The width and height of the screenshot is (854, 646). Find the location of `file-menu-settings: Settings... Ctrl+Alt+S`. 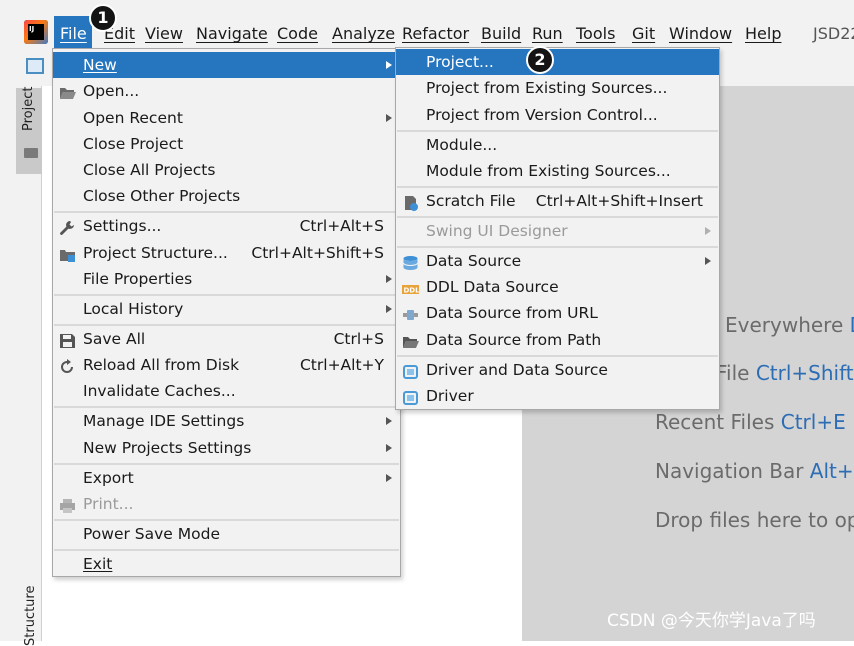

file-menu-settings: Settings... Ctrl+Alt+S is located at coordinates (226, 226).